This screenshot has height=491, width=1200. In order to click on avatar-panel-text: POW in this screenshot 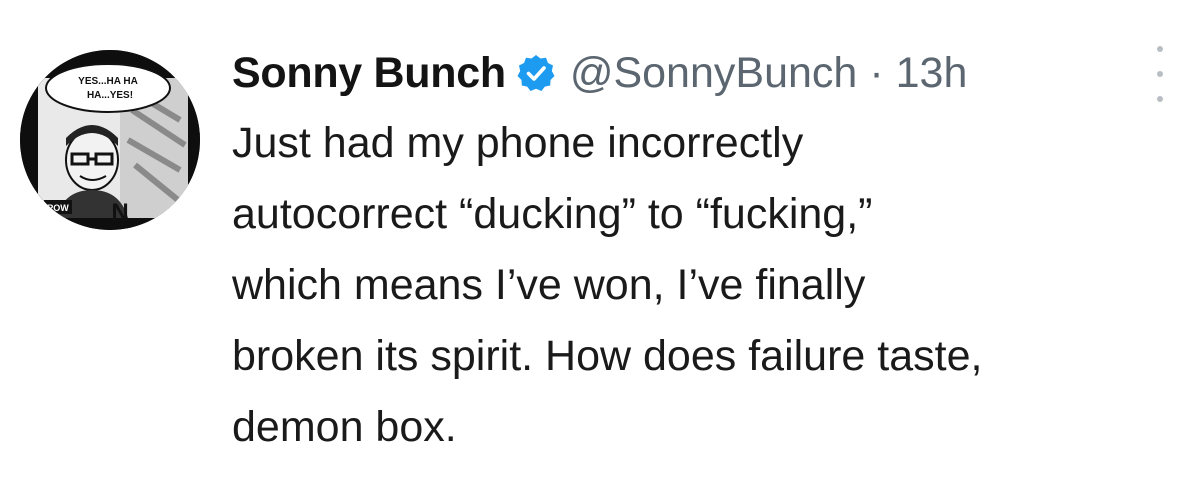, I will do `click(58, 208)`.